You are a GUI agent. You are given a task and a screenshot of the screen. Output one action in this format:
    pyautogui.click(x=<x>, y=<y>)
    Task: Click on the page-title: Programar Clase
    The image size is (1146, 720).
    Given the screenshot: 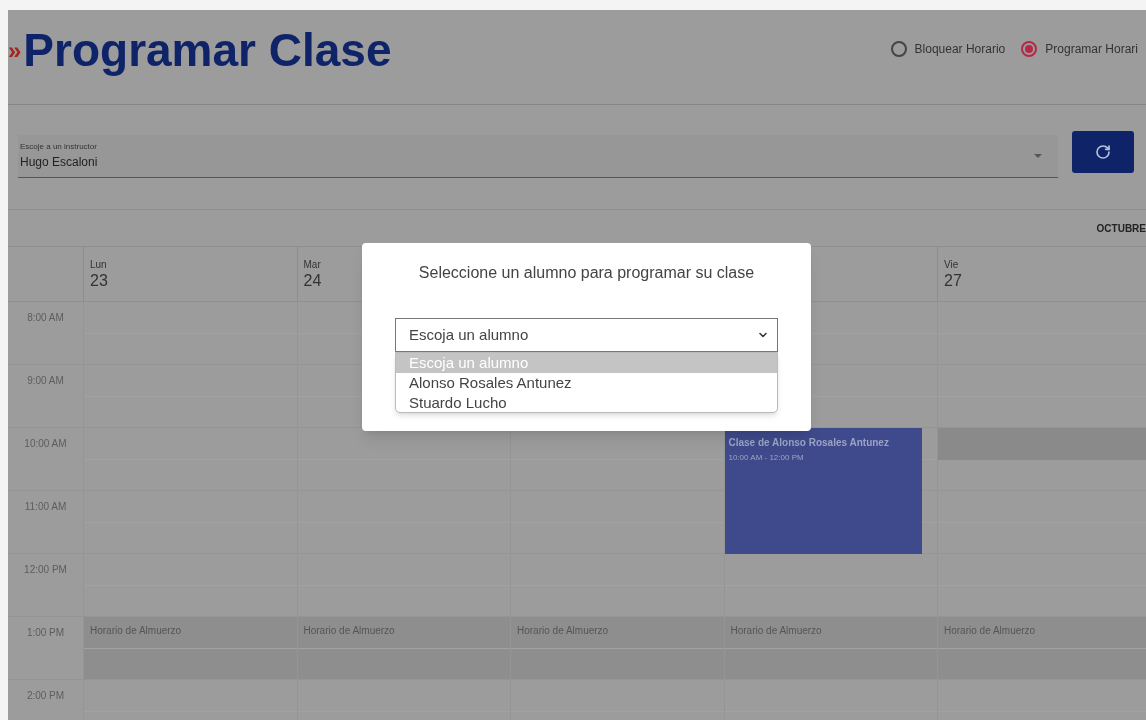 What is the action you would take?
    pyautogui.click(x=207, y=50)
    